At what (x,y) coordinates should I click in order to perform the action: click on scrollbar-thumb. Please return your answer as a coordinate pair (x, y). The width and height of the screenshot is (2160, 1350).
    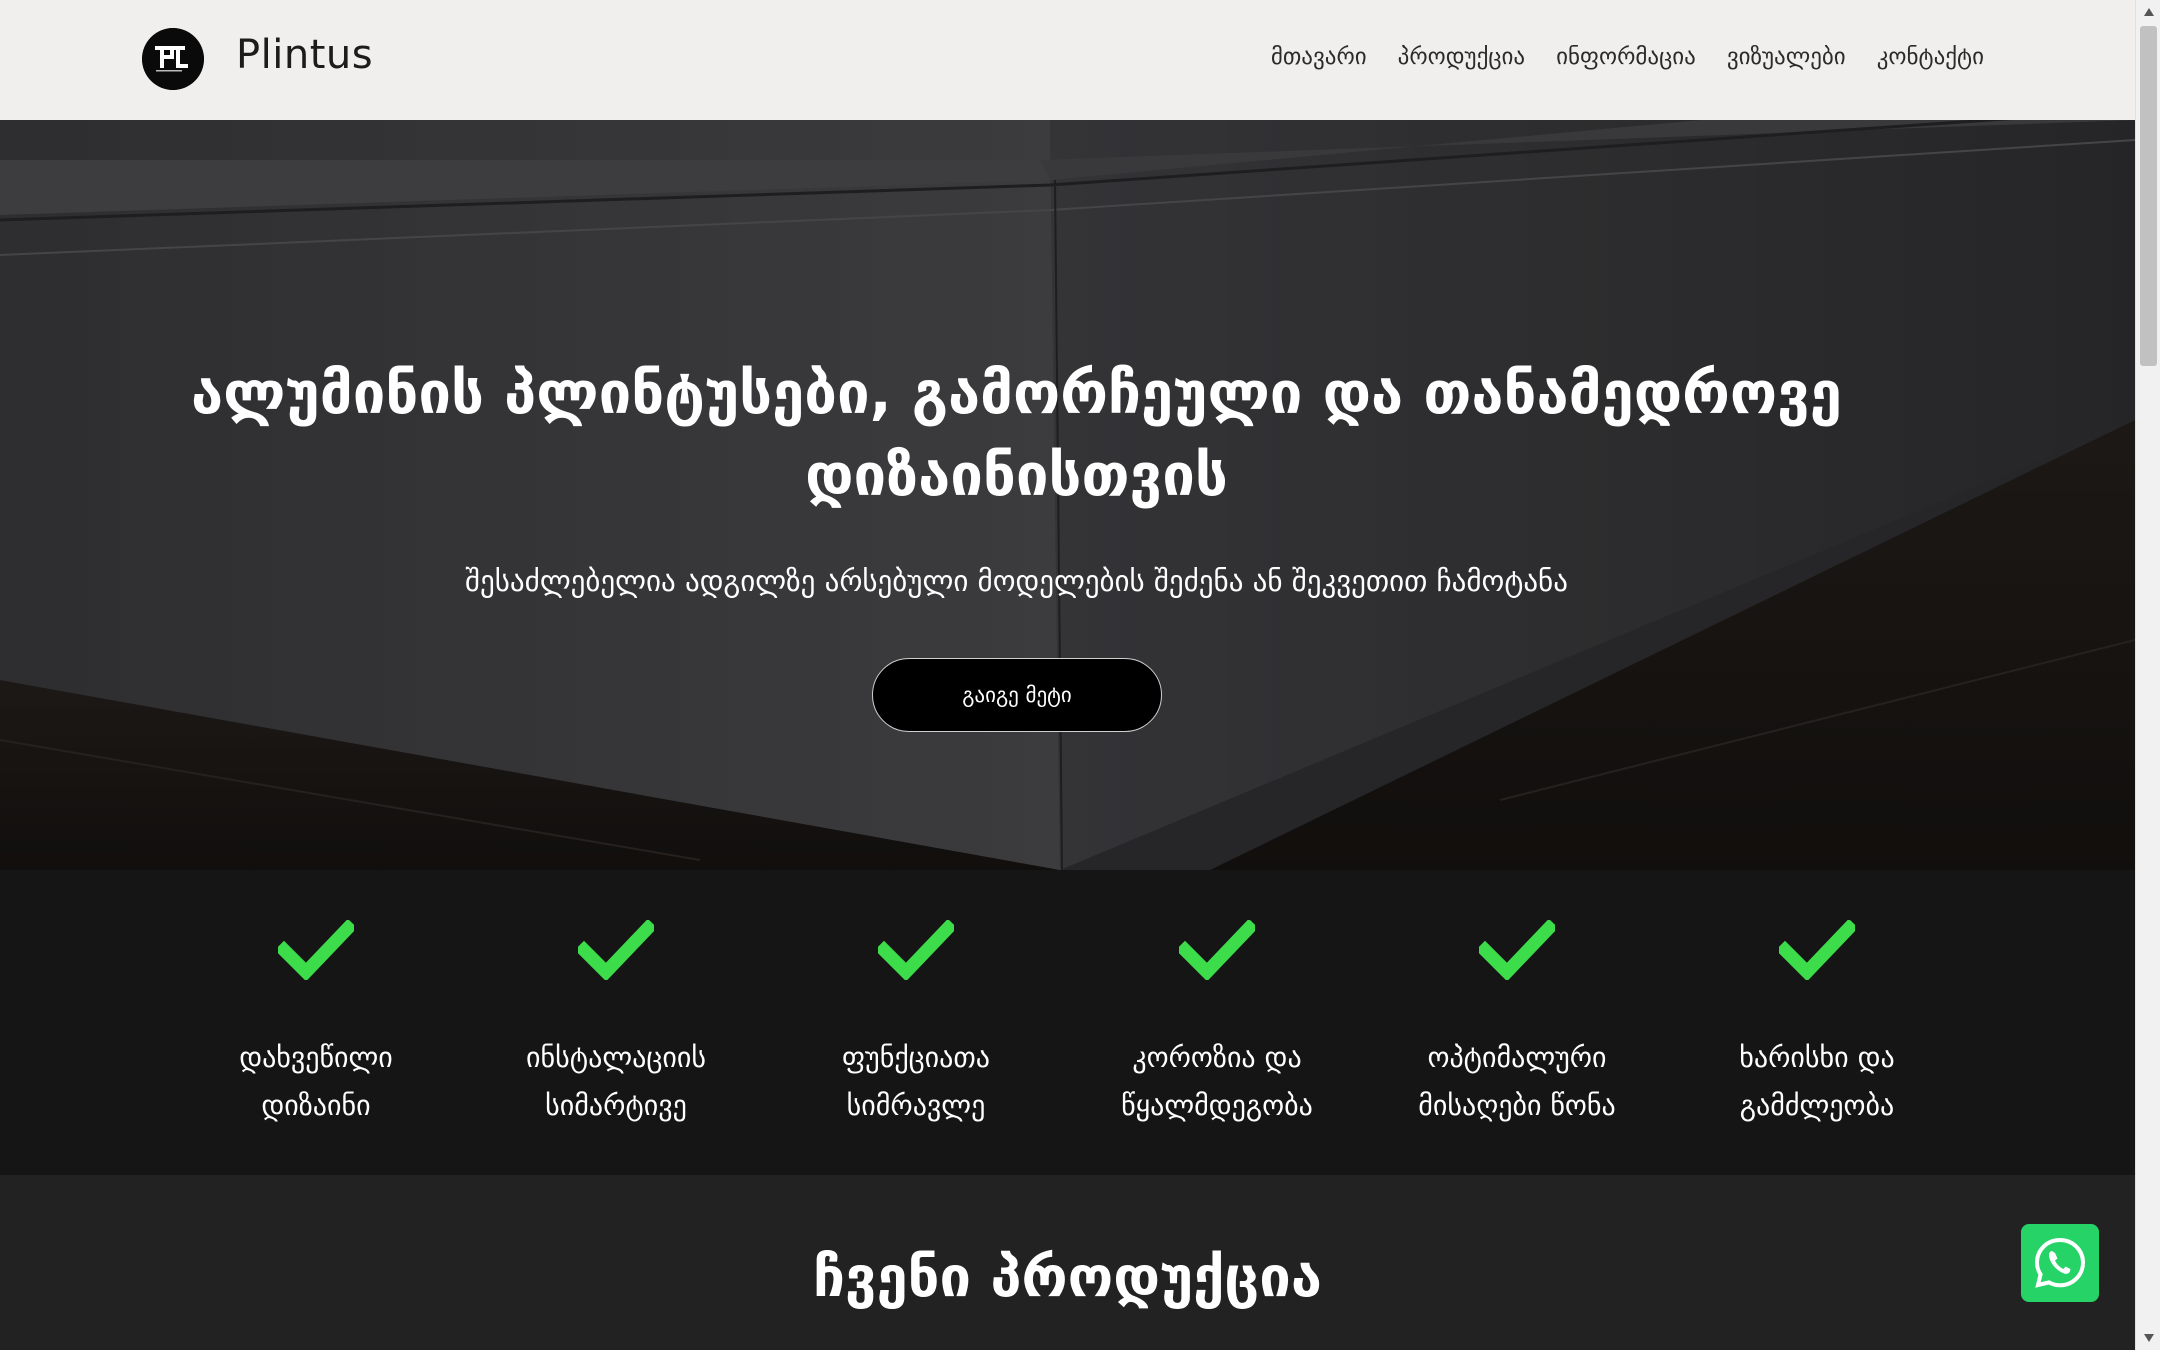
    Looking at the image, I should click on (2148, 196).